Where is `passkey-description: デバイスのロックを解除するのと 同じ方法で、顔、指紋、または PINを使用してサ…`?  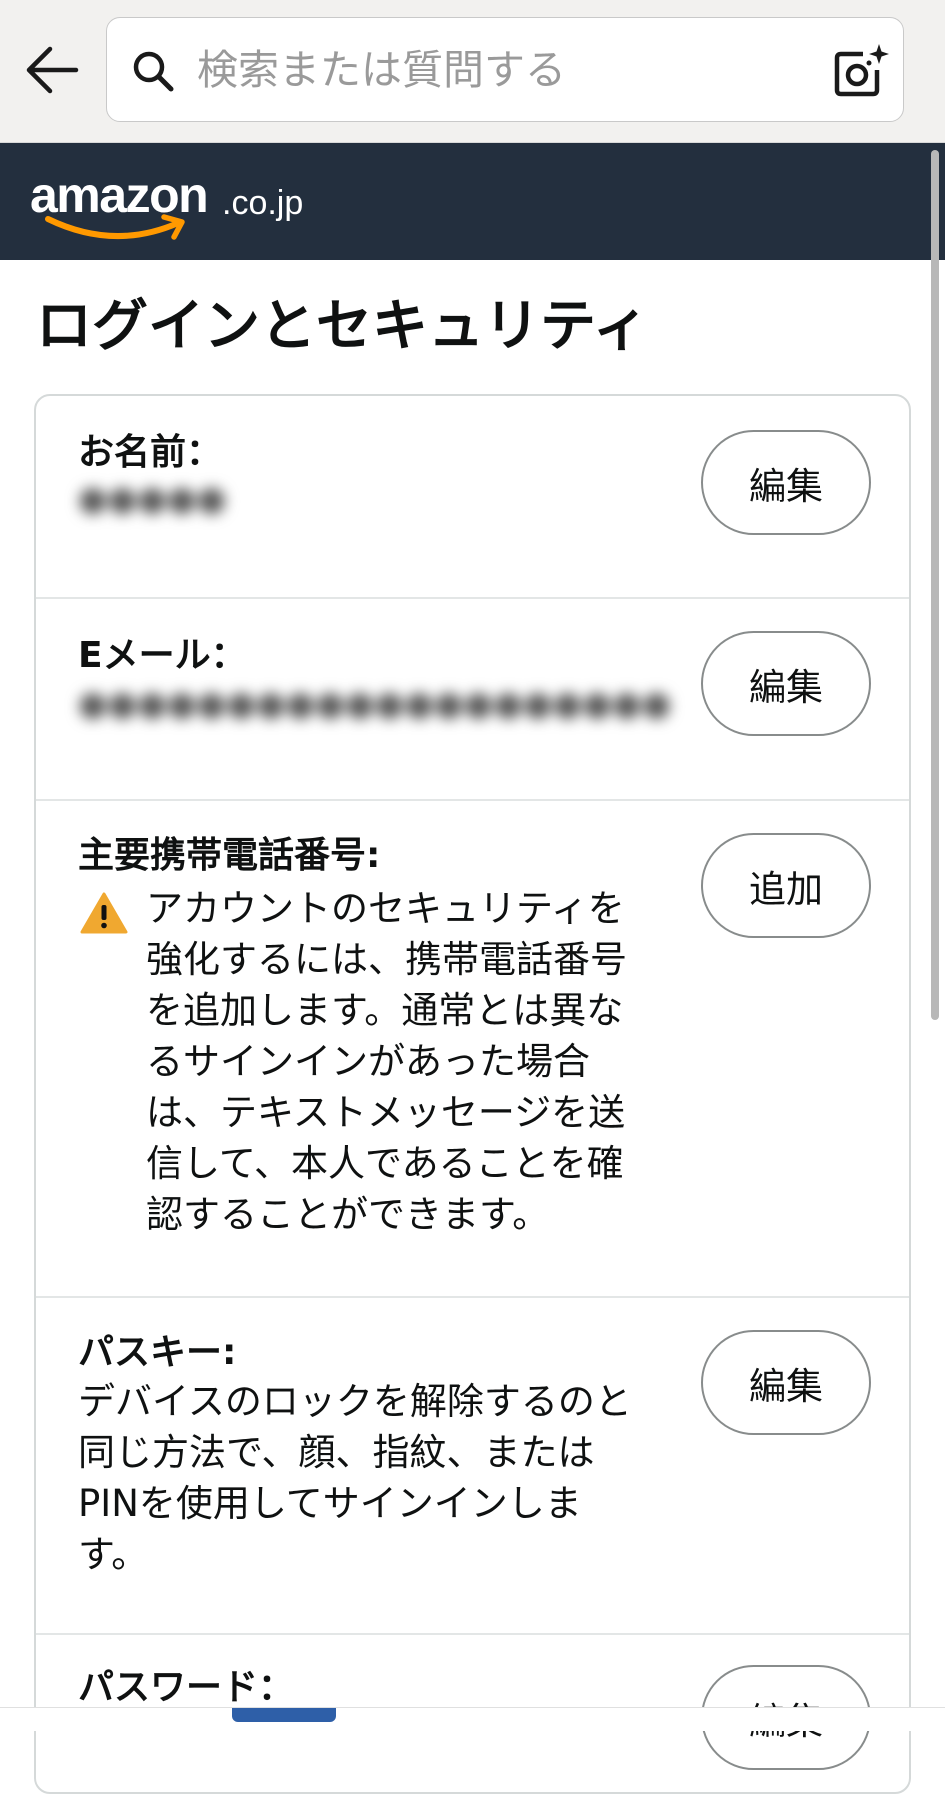
passkey-description: デバイスのロックを解除するのと 同じ方法で、顔、指紋、または PINを使用してサ… is located at coordinates (355, 1478).